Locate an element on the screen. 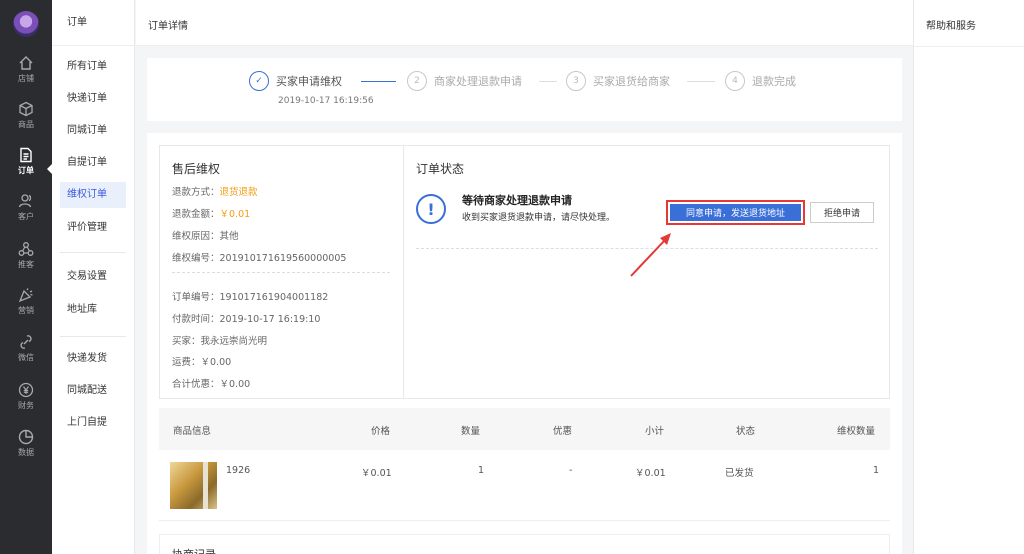  rail-item-marketing: 营销 is located at coordinates (26, 307).